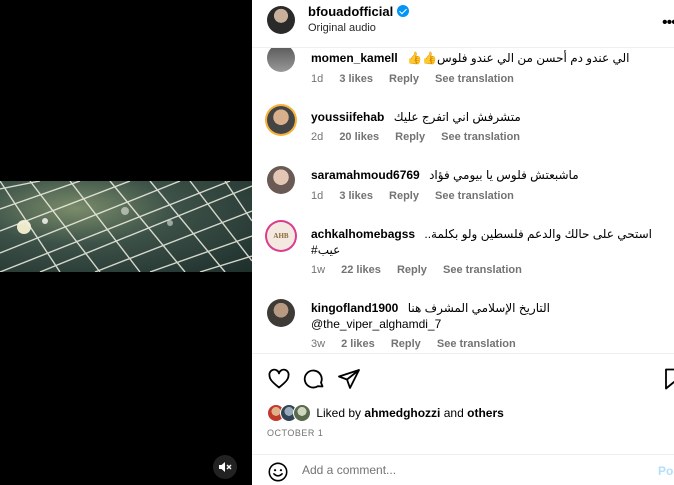 The height and width of the screenshot is (485, 674). I want to click on liked-by-joiner: and, so click(453, 413).